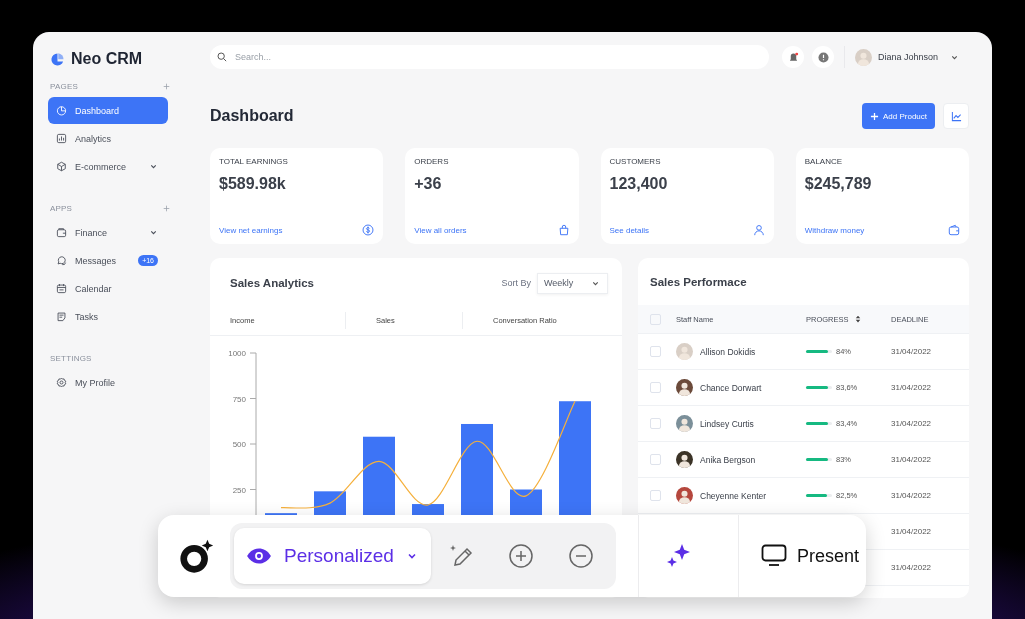  Describe the element at coordinates (799, 556) in the screenshot. I see `present-button: Present` at that location.